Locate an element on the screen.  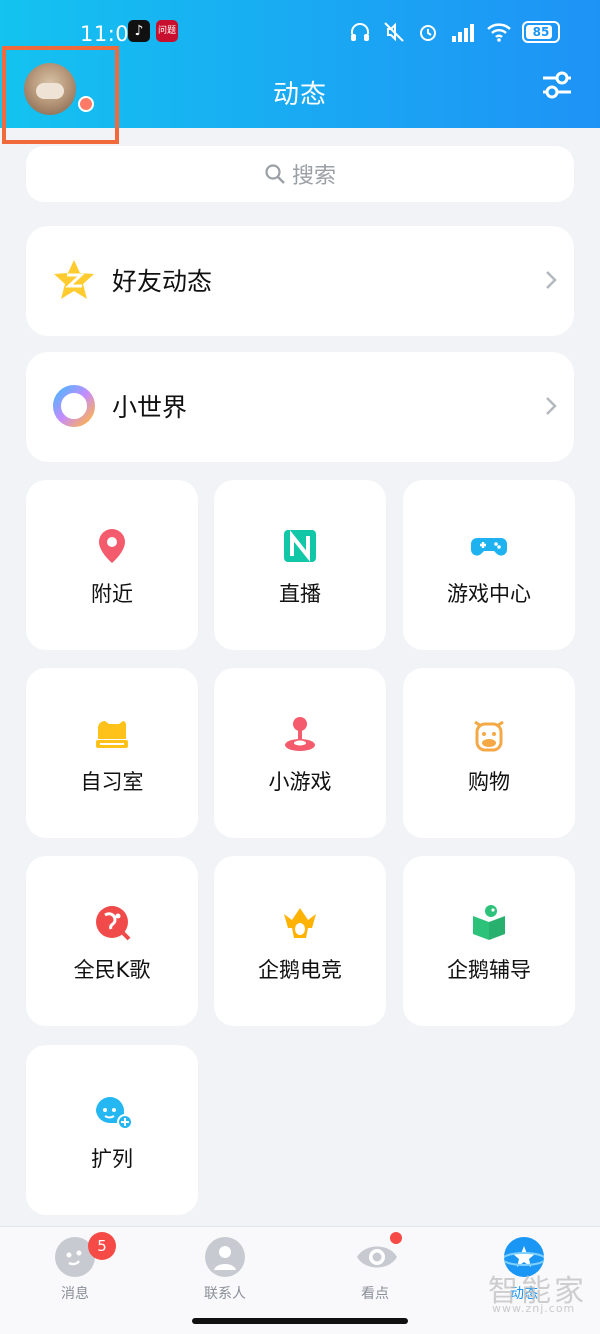
battery-indicator: 85 is located at coordinates (541, 32).